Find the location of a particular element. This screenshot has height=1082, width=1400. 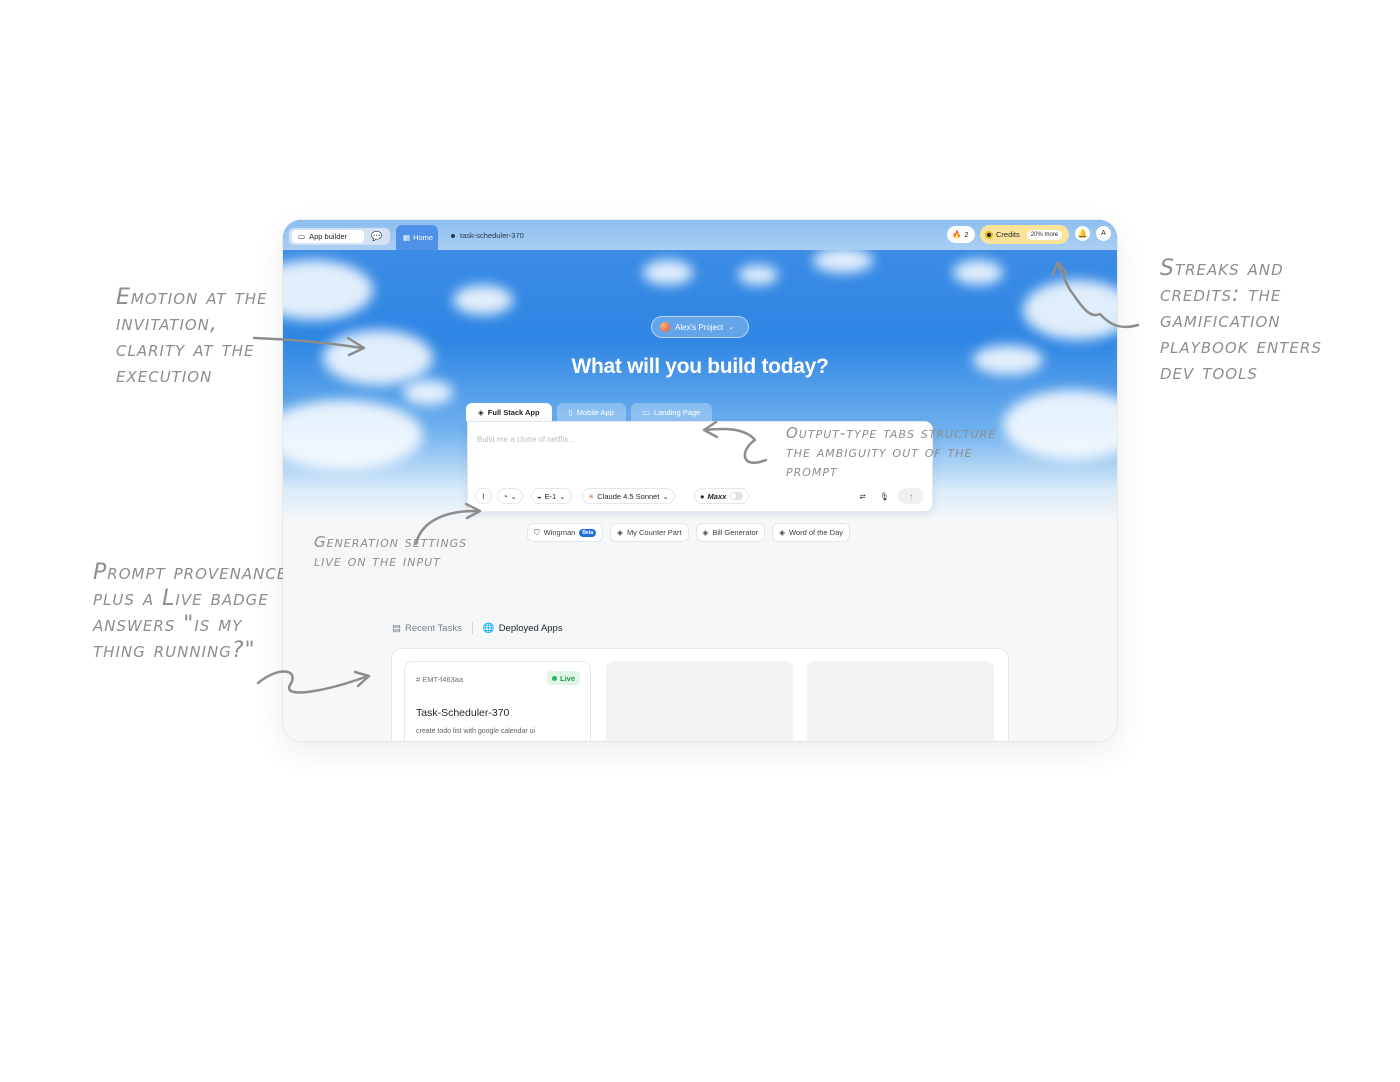

robot-icon: ◒ is located at coordinates (539, 496).